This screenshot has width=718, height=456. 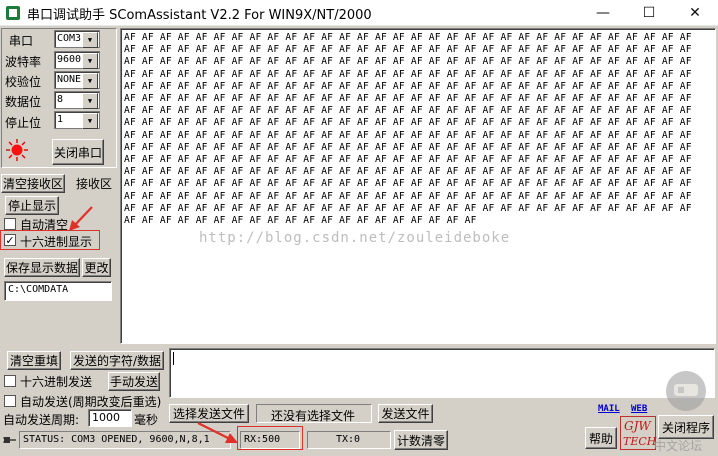 I want to click on databits-value: 8, so click(x=60, y=99).